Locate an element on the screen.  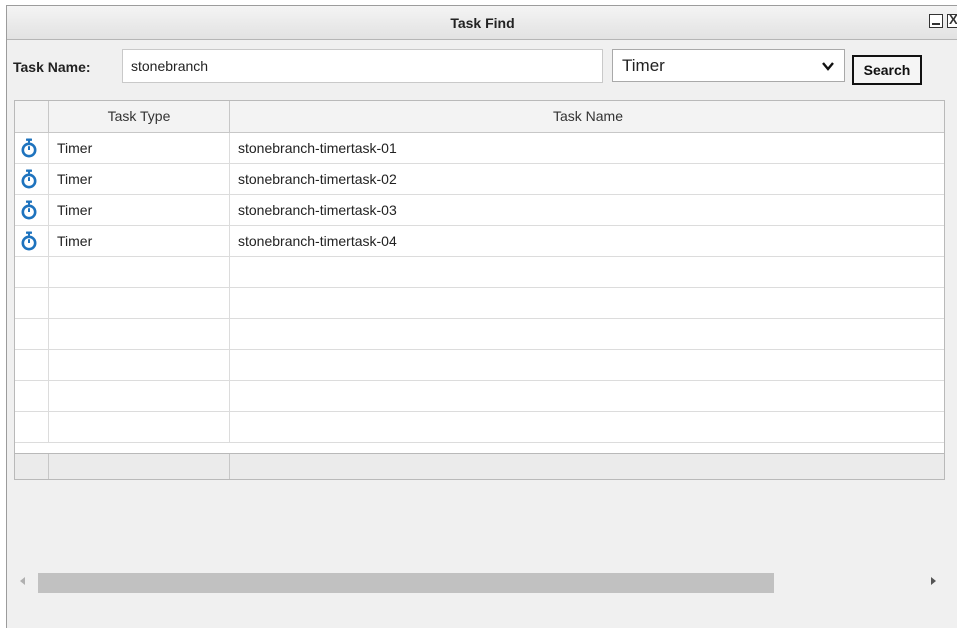
window-title: Task Find is located at coordinates (482, 23).